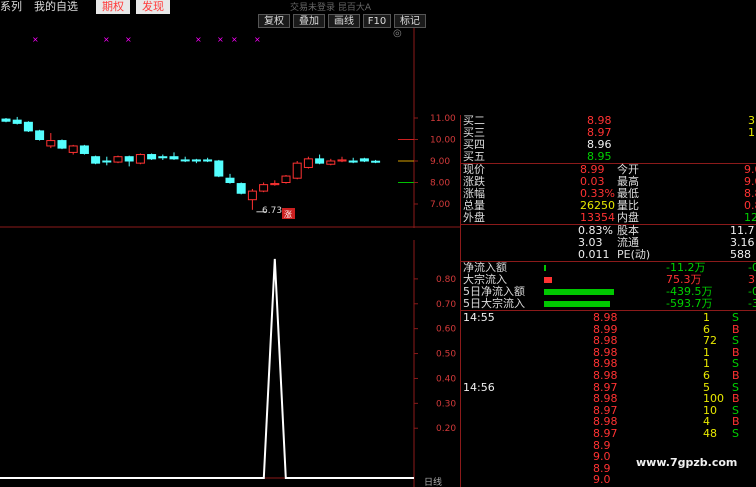 The image size is (756, 487). What do you see at coordinates (397, 33) in the screenshot?
I see `settings-icon: ◎` at bounding box center [397, 33].